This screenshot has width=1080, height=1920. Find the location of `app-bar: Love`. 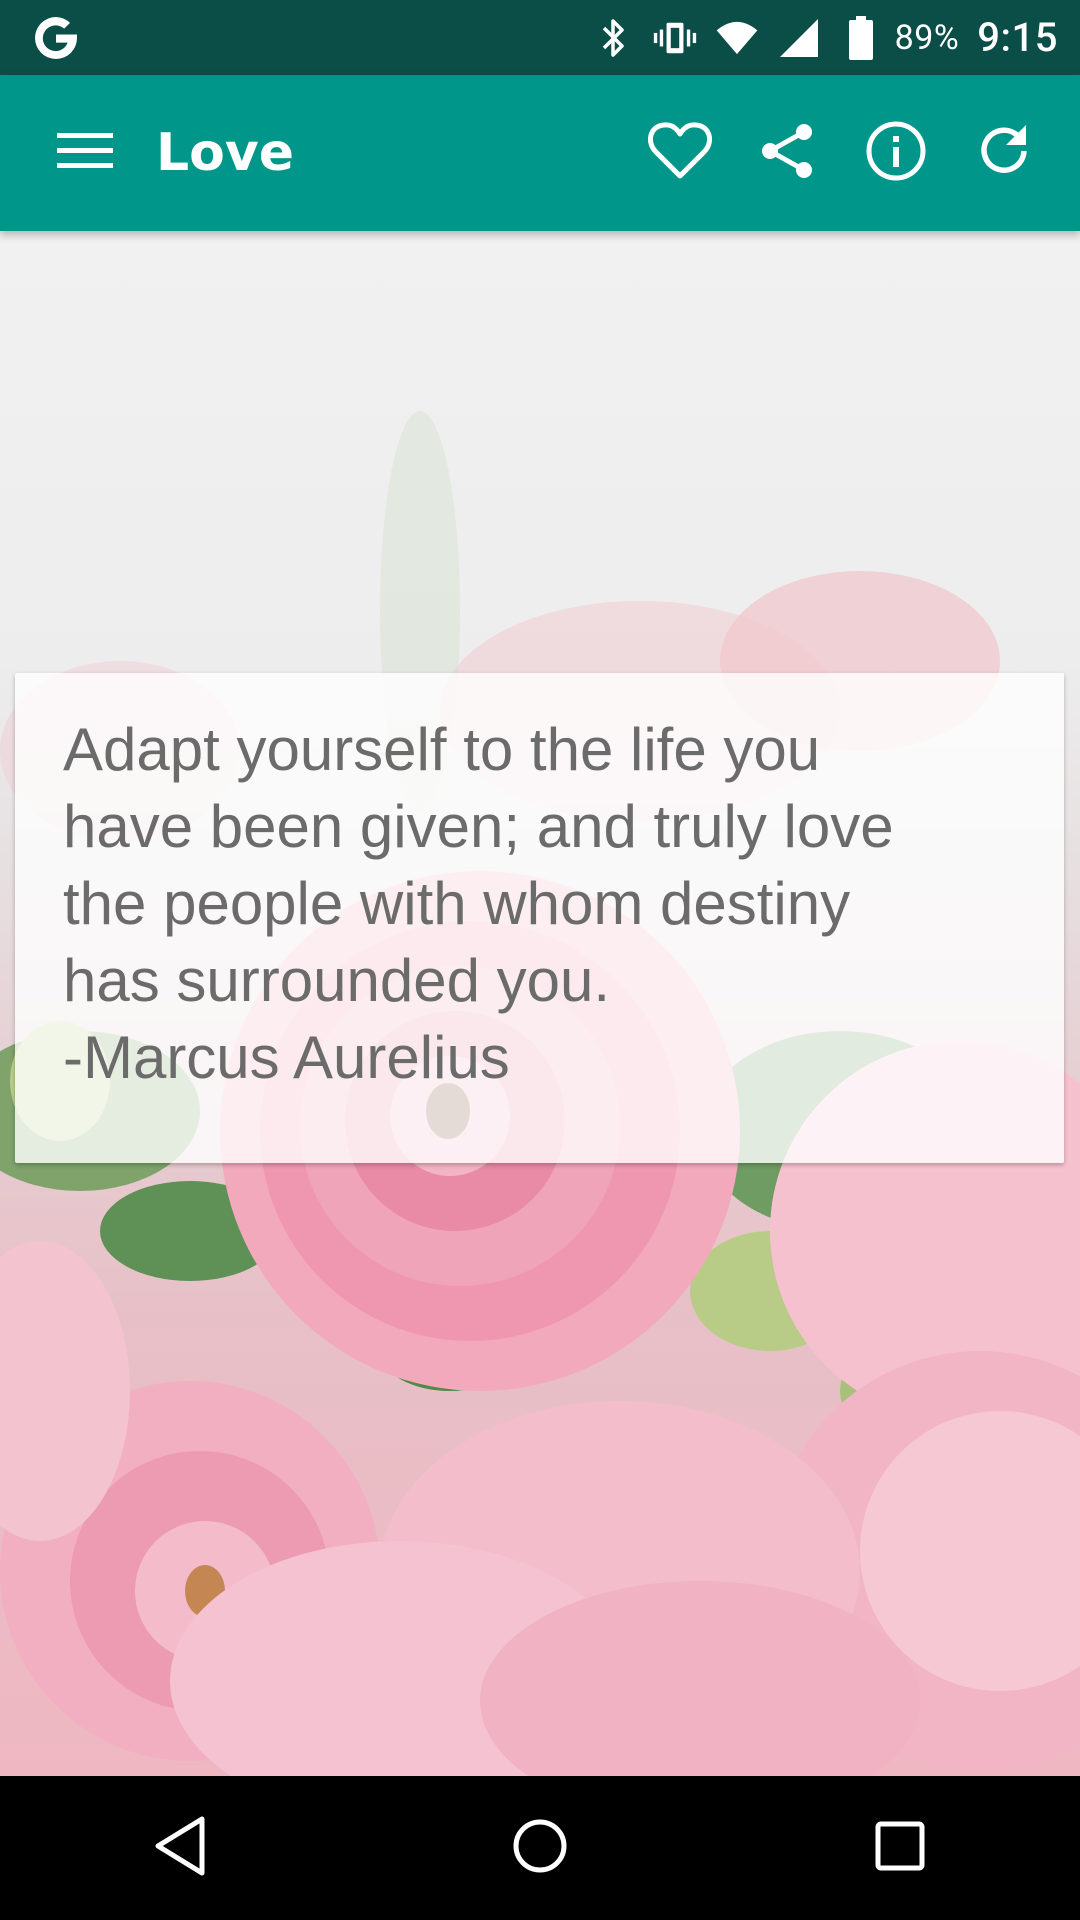

app-bar: Love is located at coordinates (540, 153).